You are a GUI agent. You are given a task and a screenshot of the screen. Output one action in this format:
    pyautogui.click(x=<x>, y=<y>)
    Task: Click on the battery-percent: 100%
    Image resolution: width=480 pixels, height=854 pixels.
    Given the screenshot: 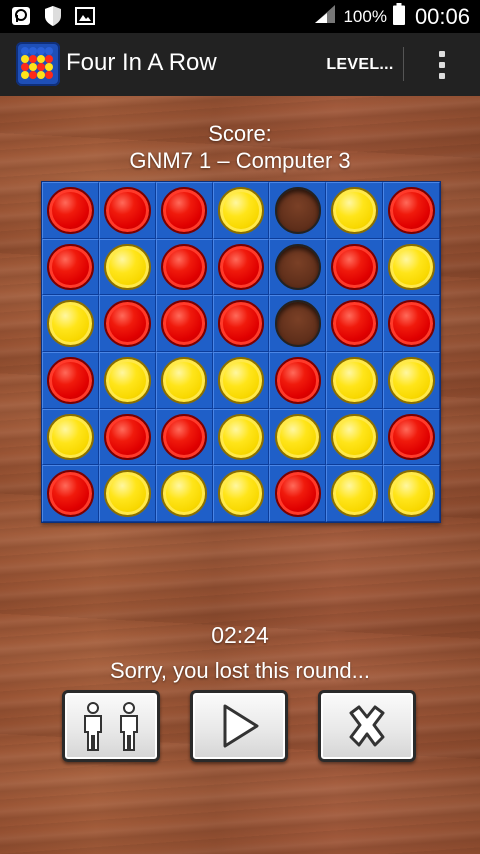 What is the action you would take?
    pyautogui.click(x=365, y=16)
    